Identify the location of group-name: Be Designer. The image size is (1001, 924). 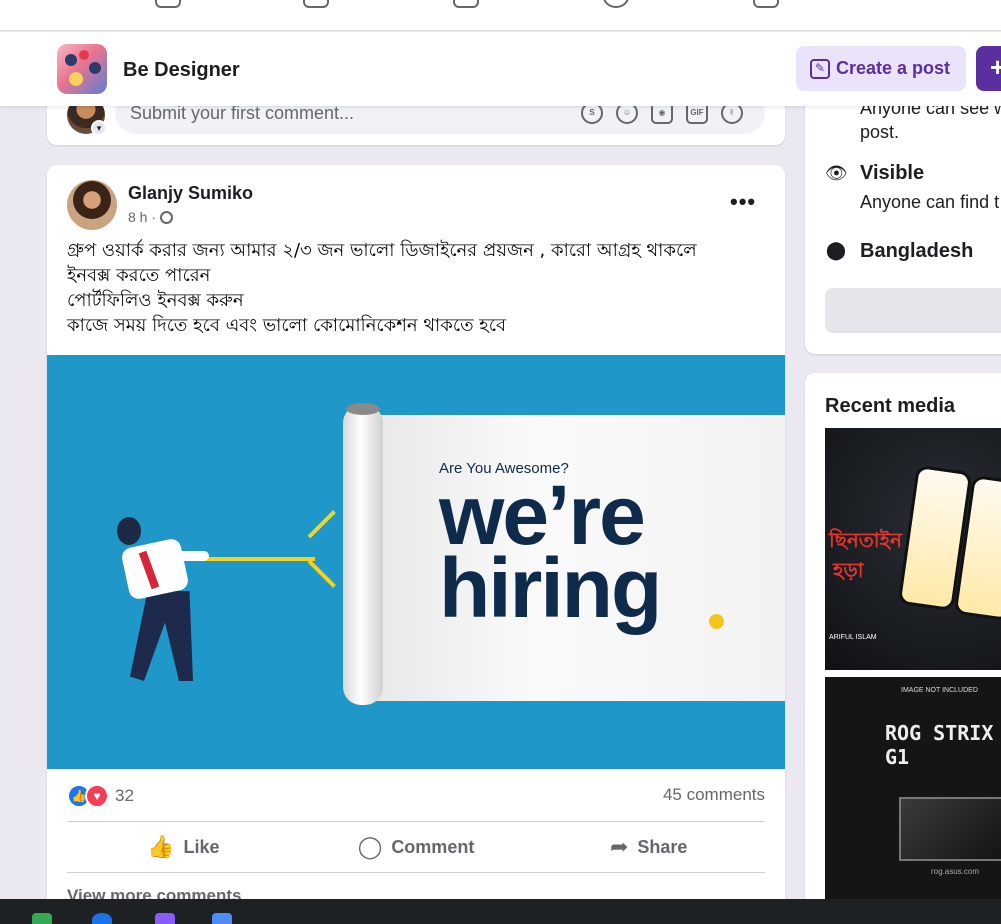
(181, 70).